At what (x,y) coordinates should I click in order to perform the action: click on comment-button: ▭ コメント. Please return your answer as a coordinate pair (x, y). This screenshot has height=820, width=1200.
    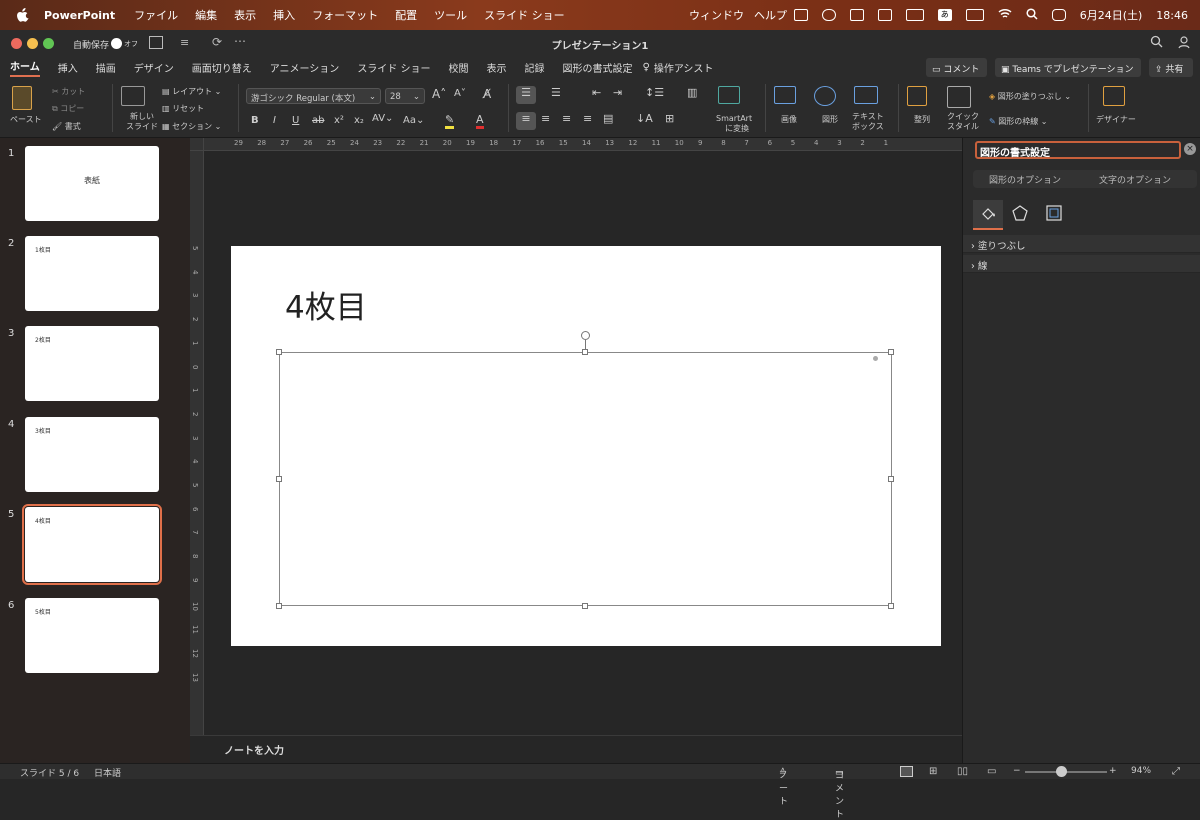
    Looking at the image, I should click on (956, 67).